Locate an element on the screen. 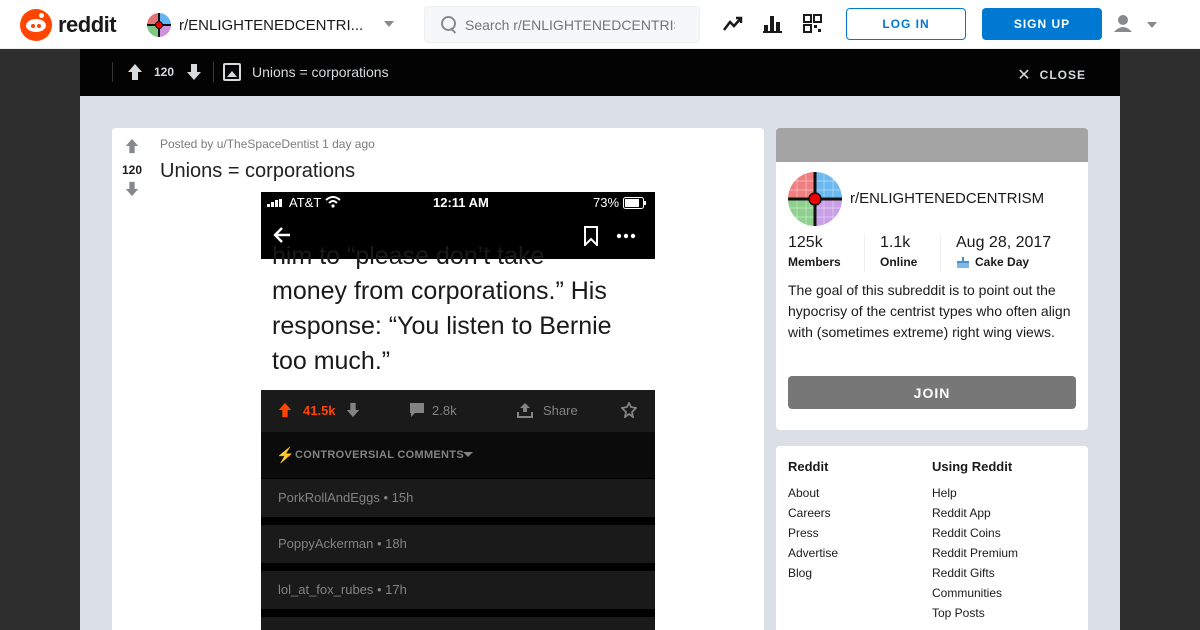 The height and width of the screenshot is (630, 1200). link-reddit-app: Reddit App is located at coordinates (975, 513).